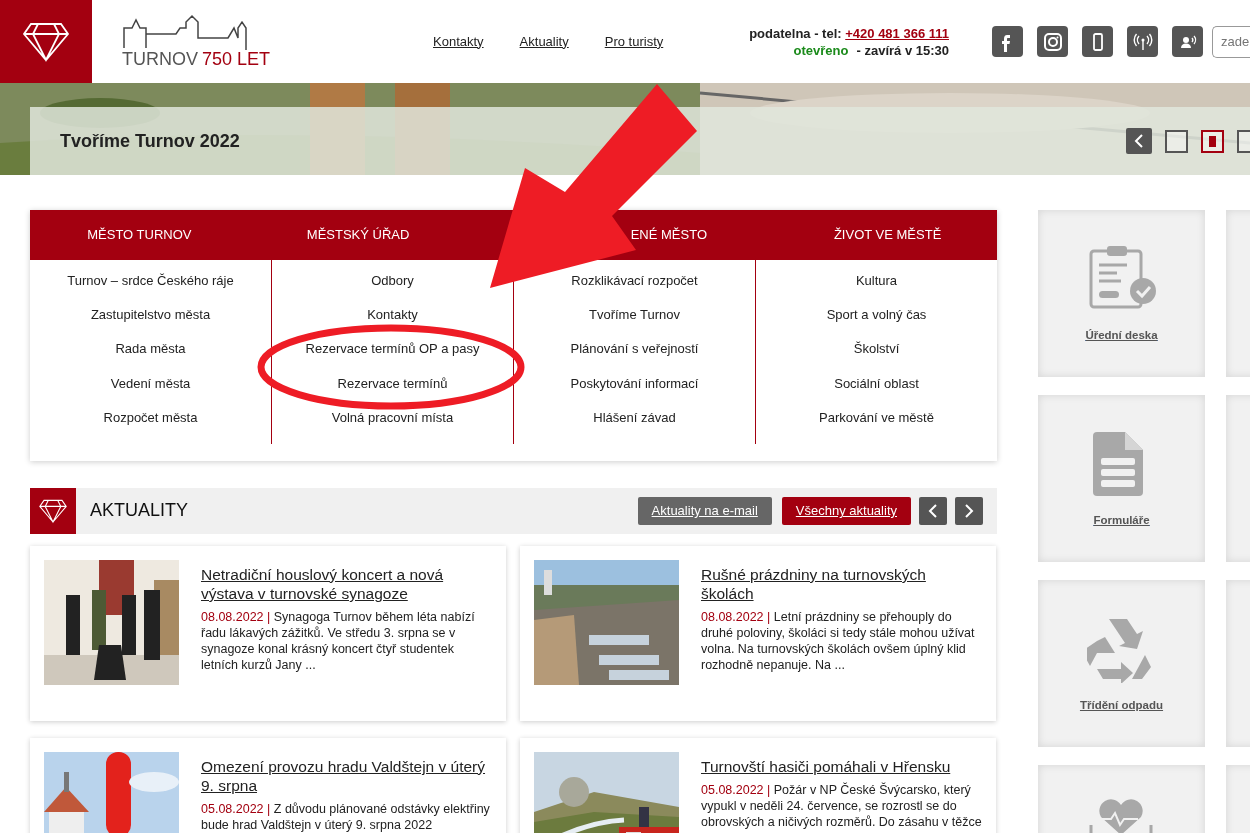  Describe the element at coordinates (841, 583) in the screenshot. I see `news-title: Rušné prázdniny na turnovských školách` at that location.